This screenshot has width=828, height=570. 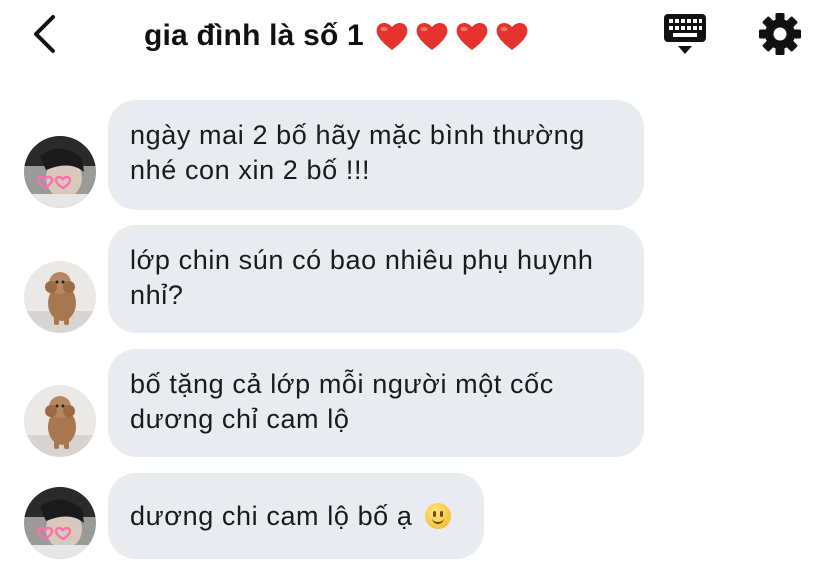 What do you see at coordinates (452, 36) in the screenshot?
I see `title-hearts` at bounding box center [452, 36].